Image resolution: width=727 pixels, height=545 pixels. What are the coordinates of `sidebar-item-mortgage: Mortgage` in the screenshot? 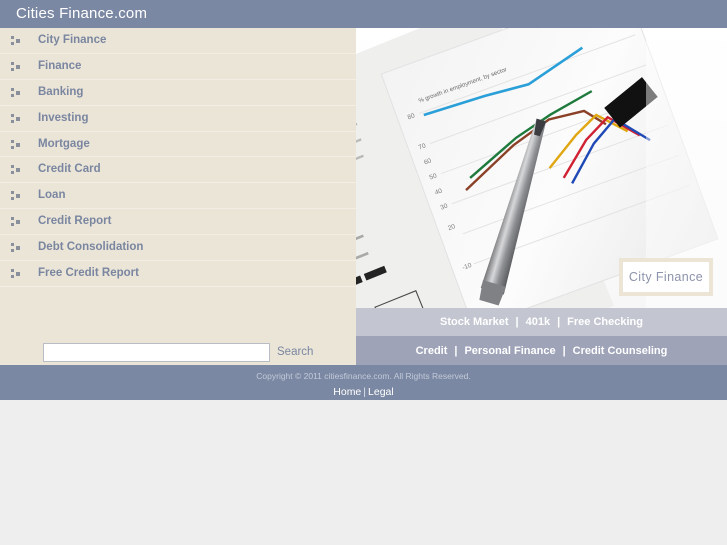 It's located at (178, 145).